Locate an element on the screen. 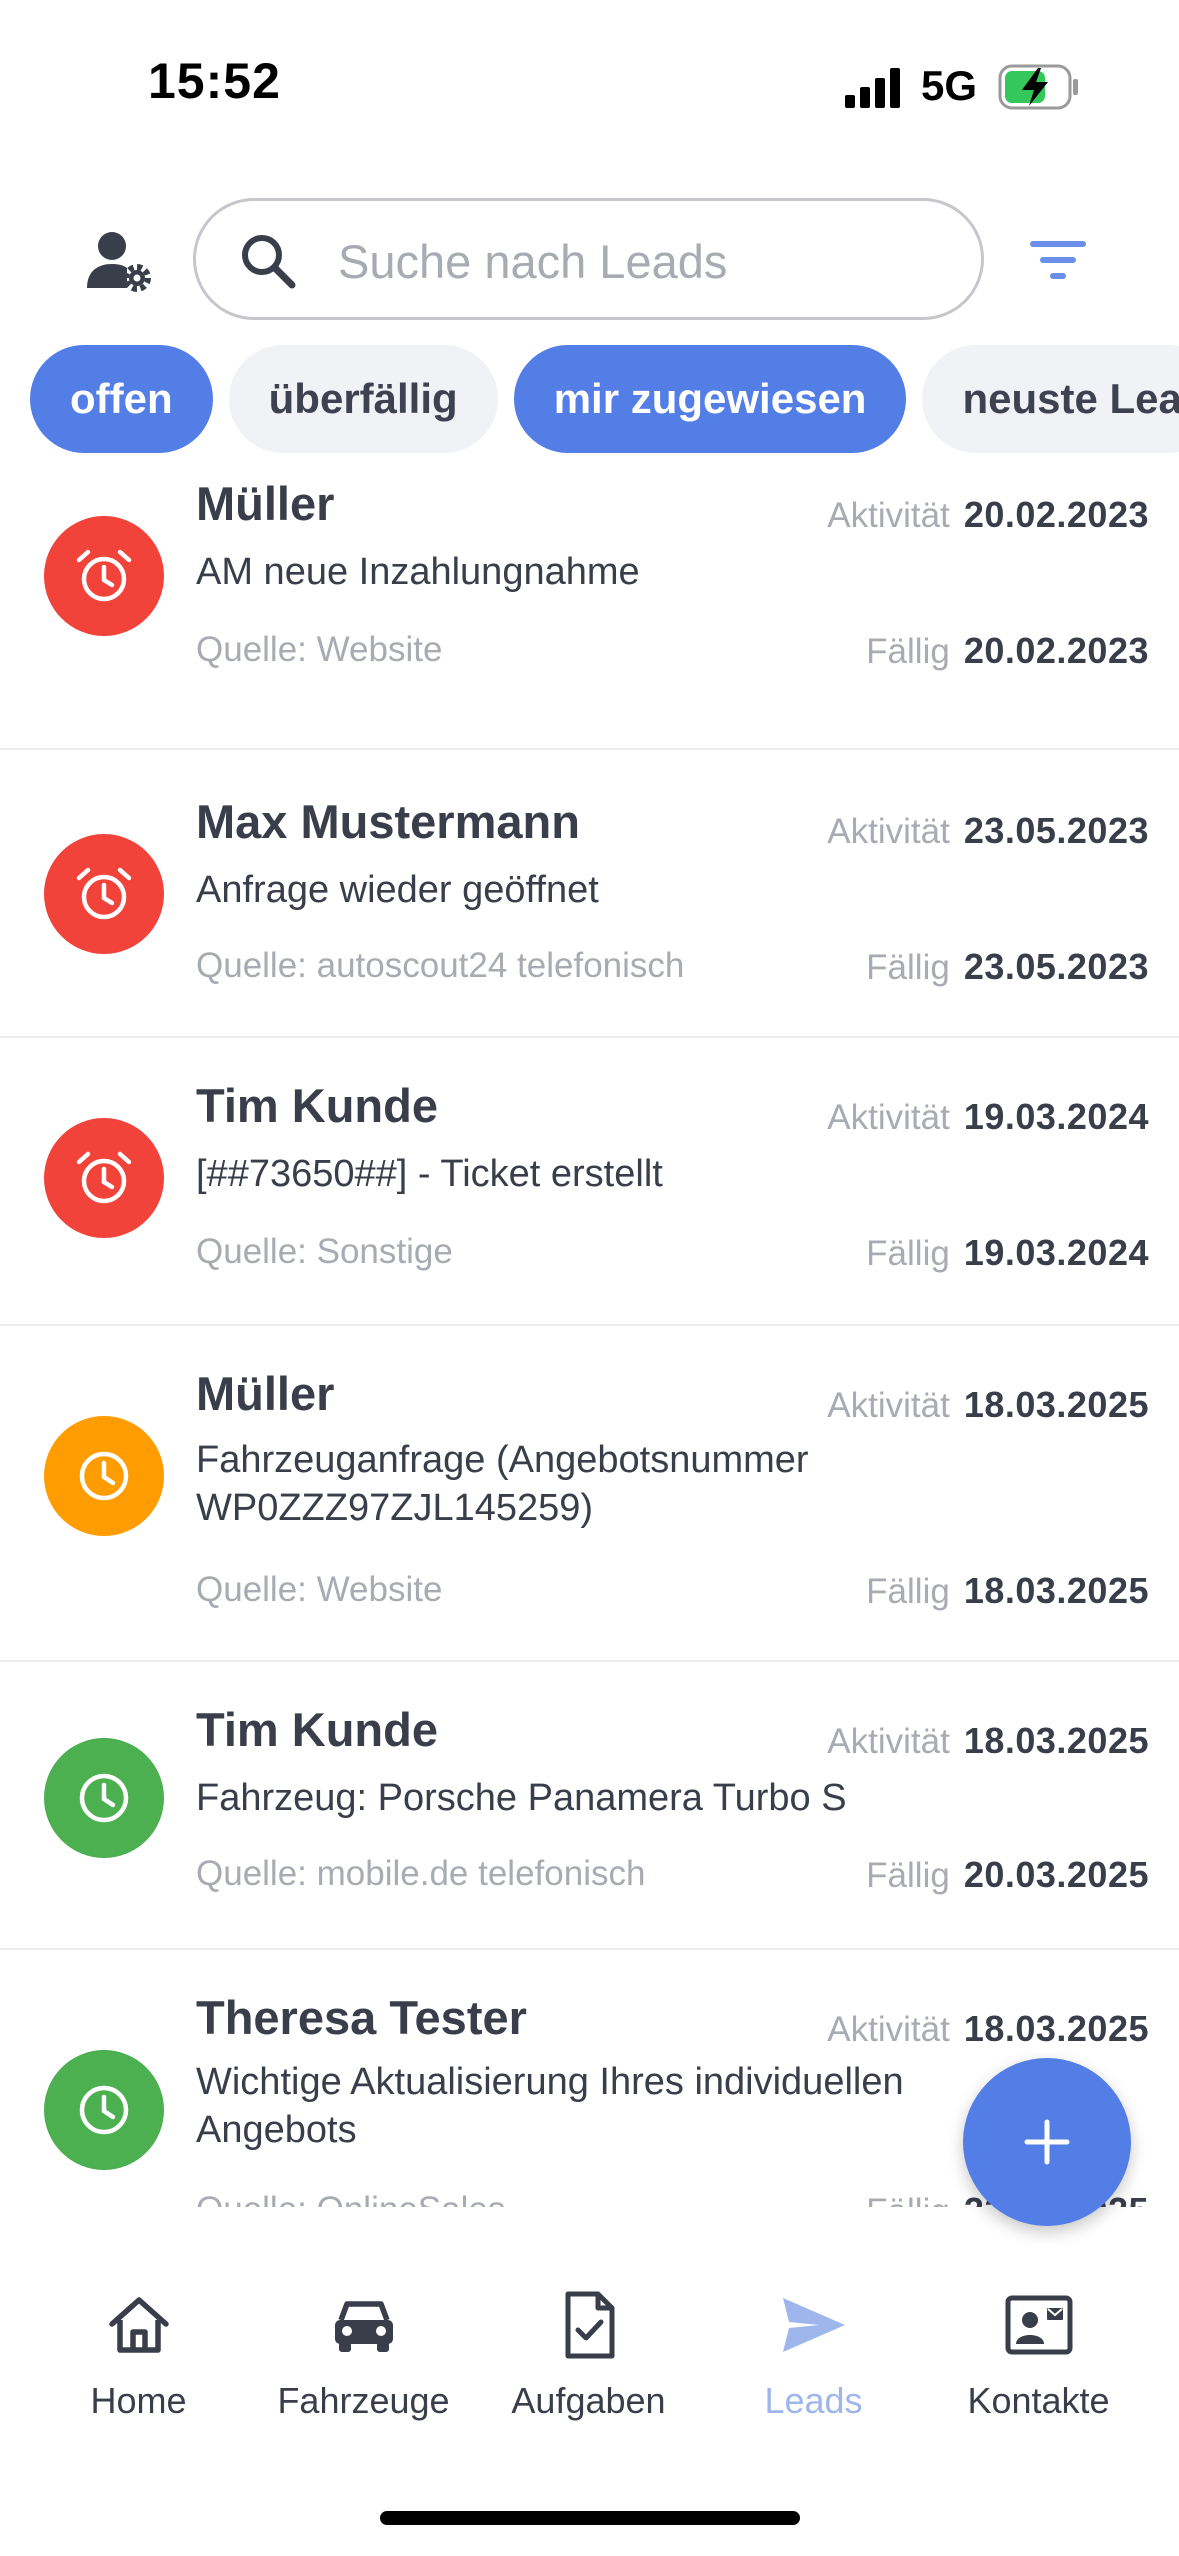 This screenshot has width=1179, height=2556. due-date: 20.02.2023 is located at coordinates (1056, 650).